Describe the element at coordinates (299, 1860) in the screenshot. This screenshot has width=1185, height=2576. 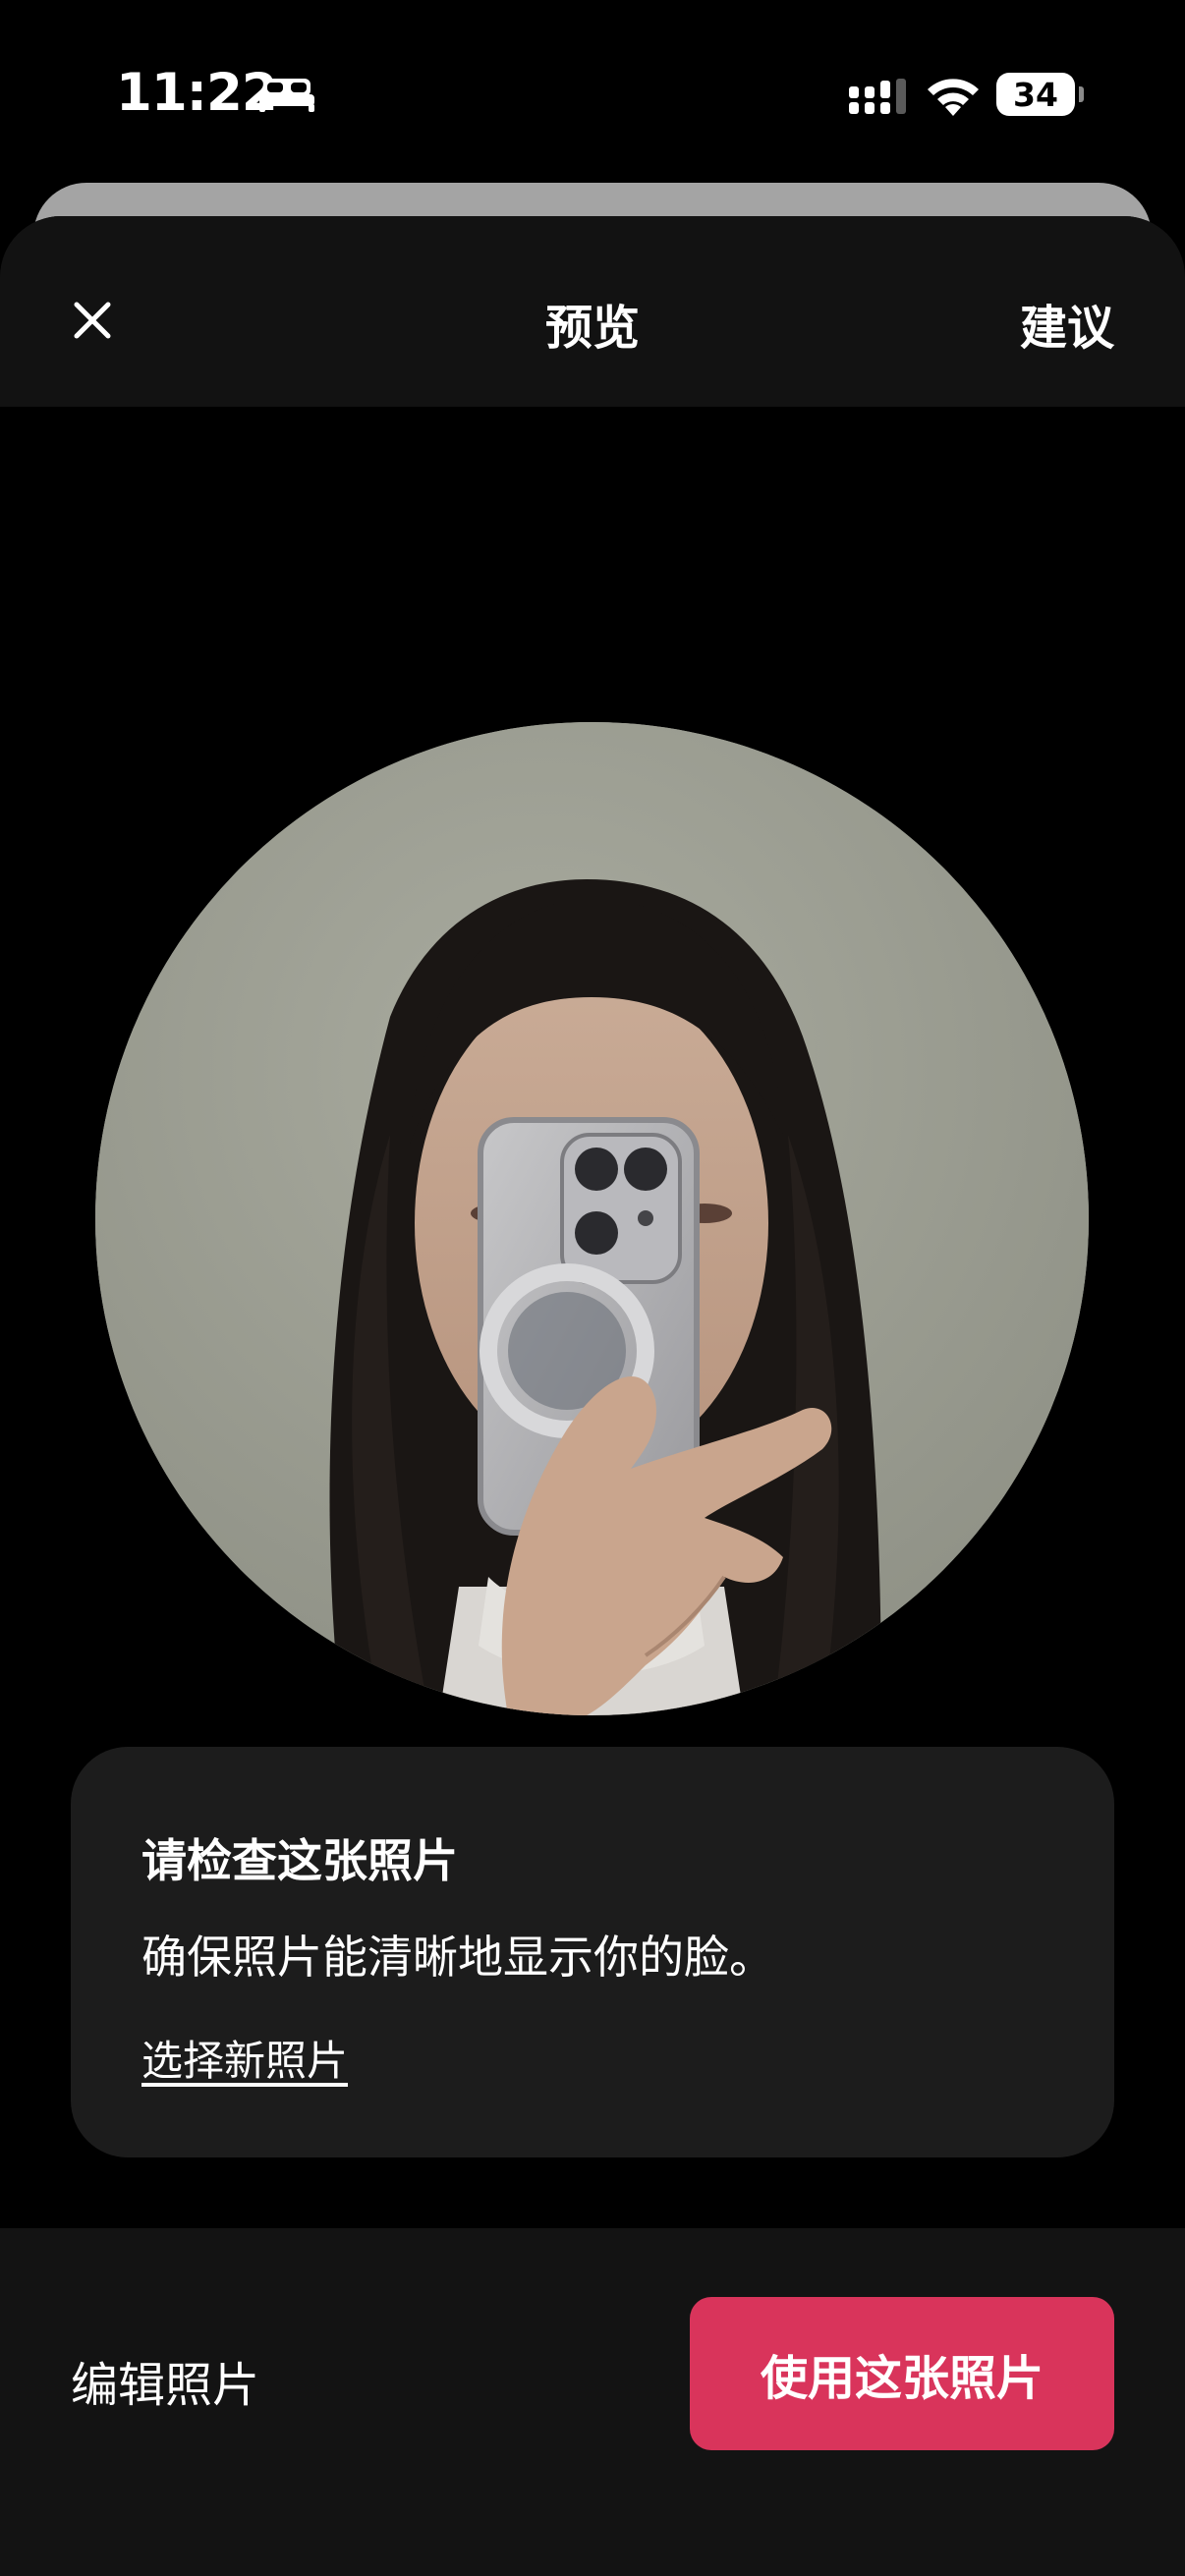
I see `card-title: 请检查这张照片` at that location.